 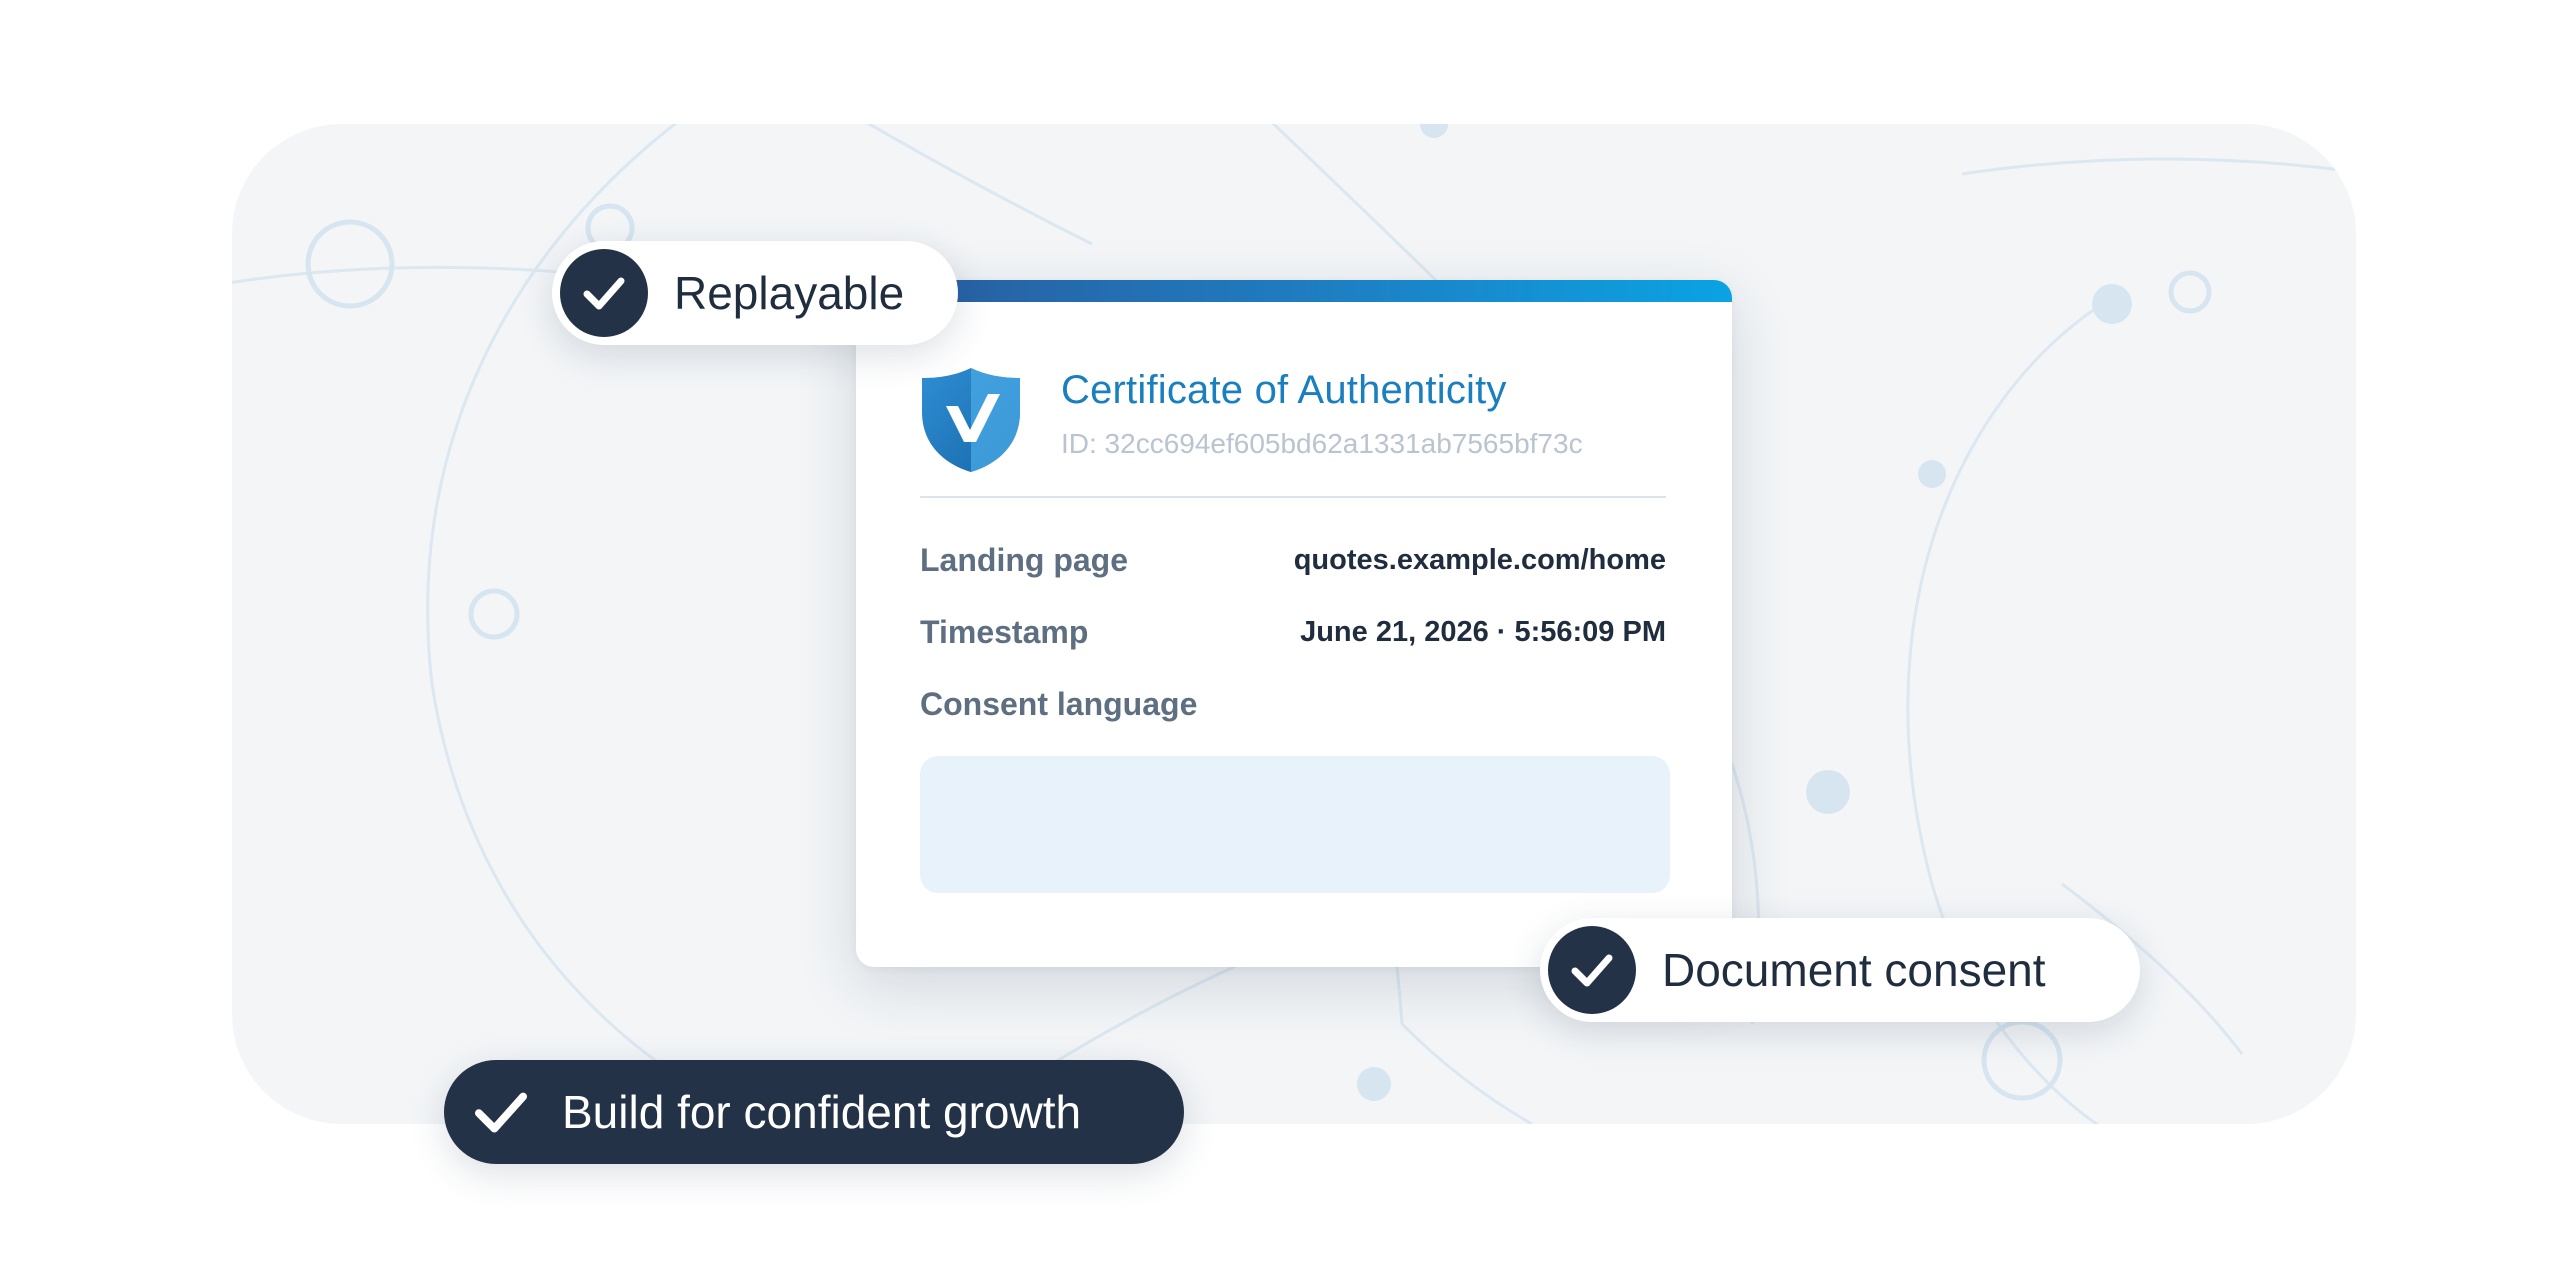 I want to click on certificate-id: ID: 32cc694ef605bd62a1331ab7565bf73c, so click(x=1322, y=443).